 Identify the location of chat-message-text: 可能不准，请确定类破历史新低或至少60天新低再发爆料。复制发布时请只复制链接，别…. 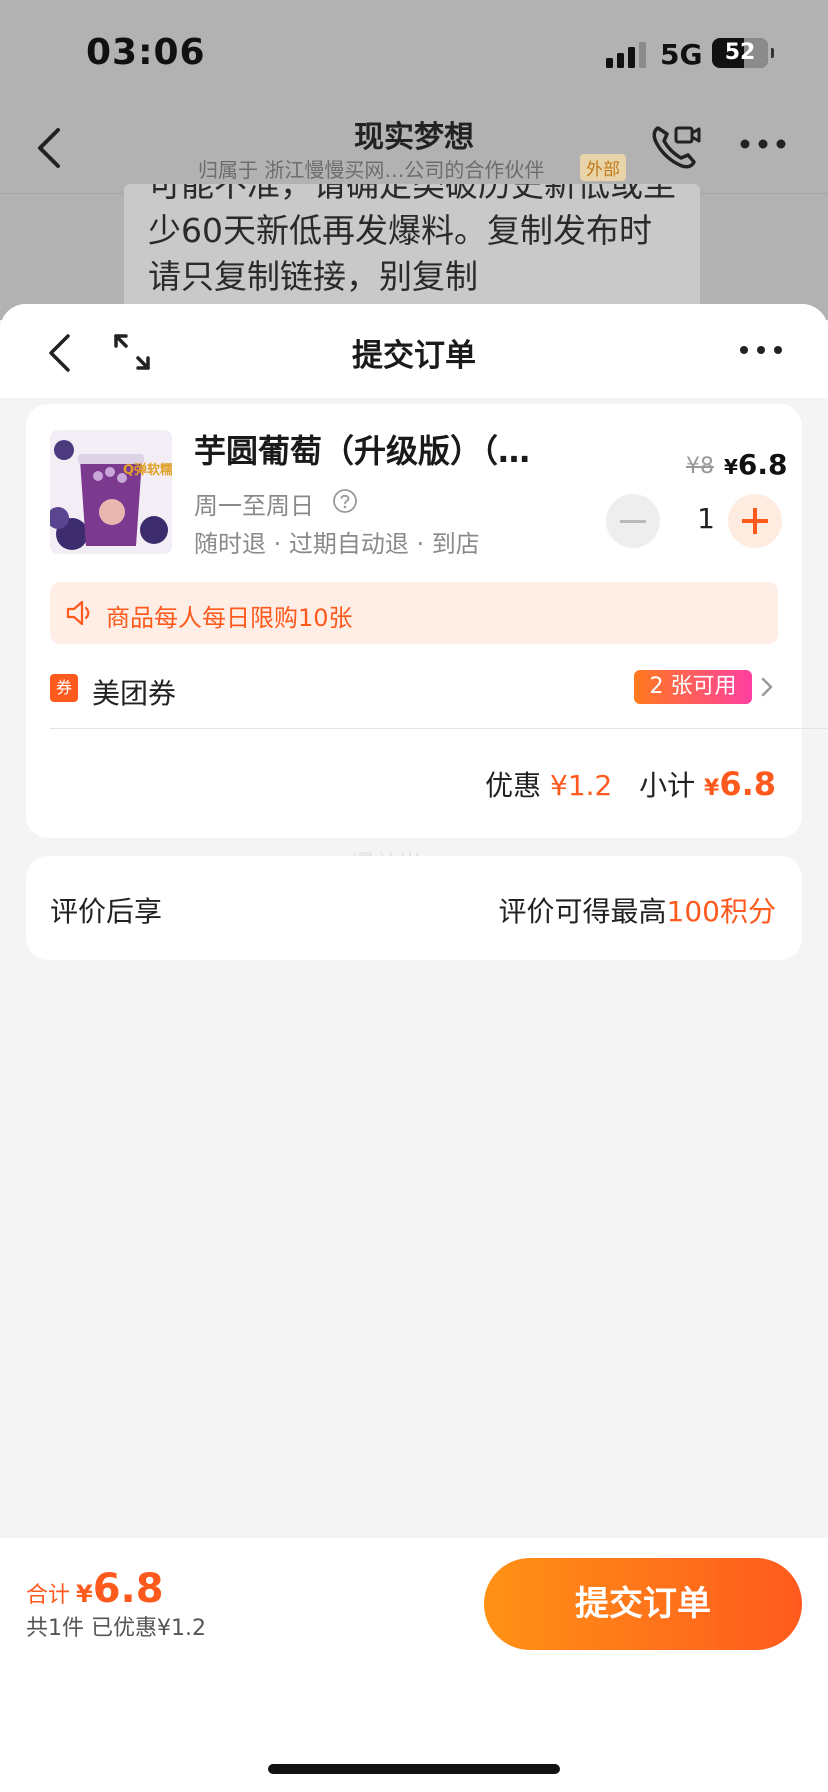
(412, 240).